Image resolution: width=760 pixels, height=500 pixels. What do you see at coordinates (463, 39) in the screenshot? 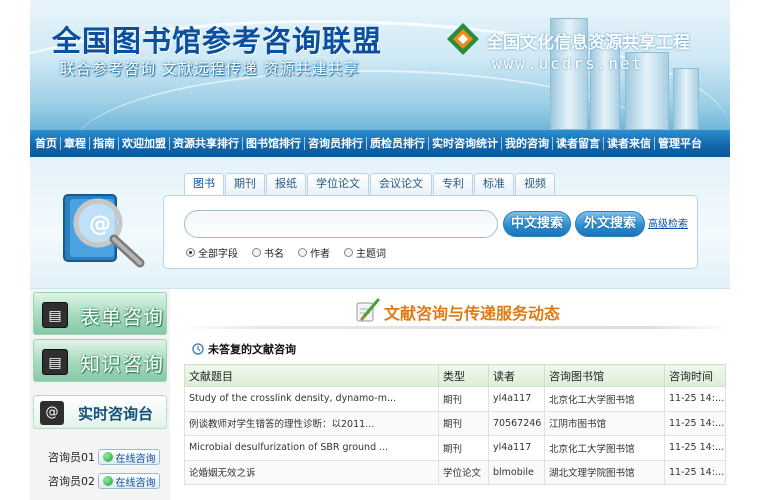
I see `culture-share-logo-icon` at bounding box center [463, 39].